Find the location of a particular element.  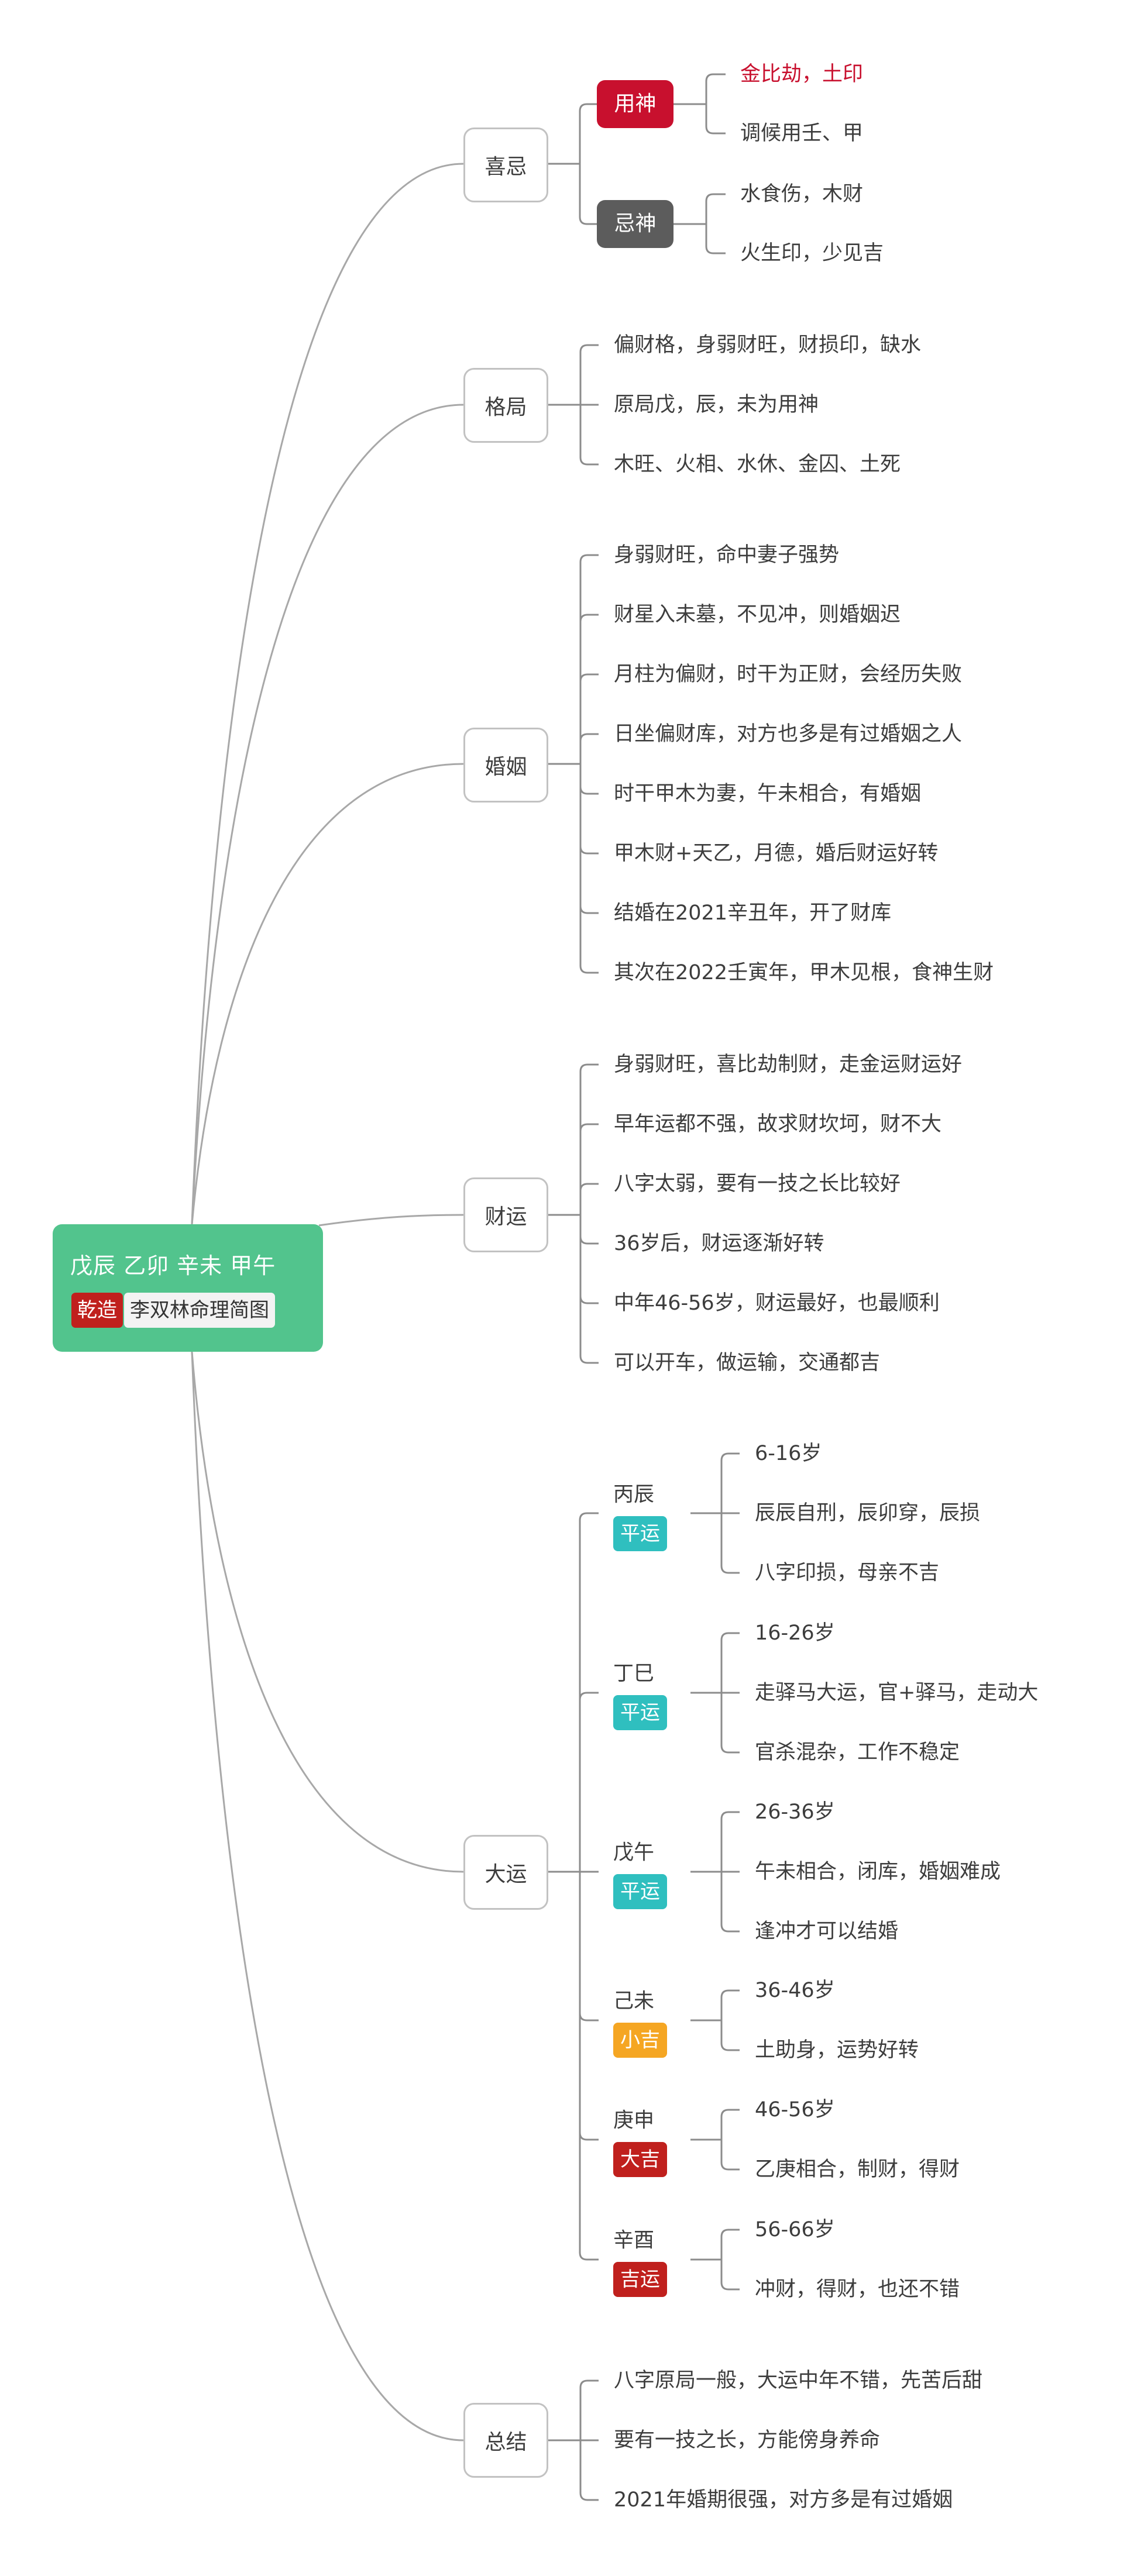

branch-zongjie: 总结 is located at coordinates (505, 2440).